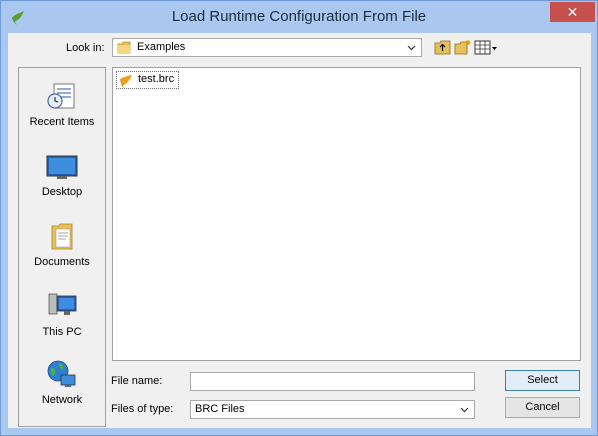  I want to click on create-new-folder-icon, so click(463, 47).